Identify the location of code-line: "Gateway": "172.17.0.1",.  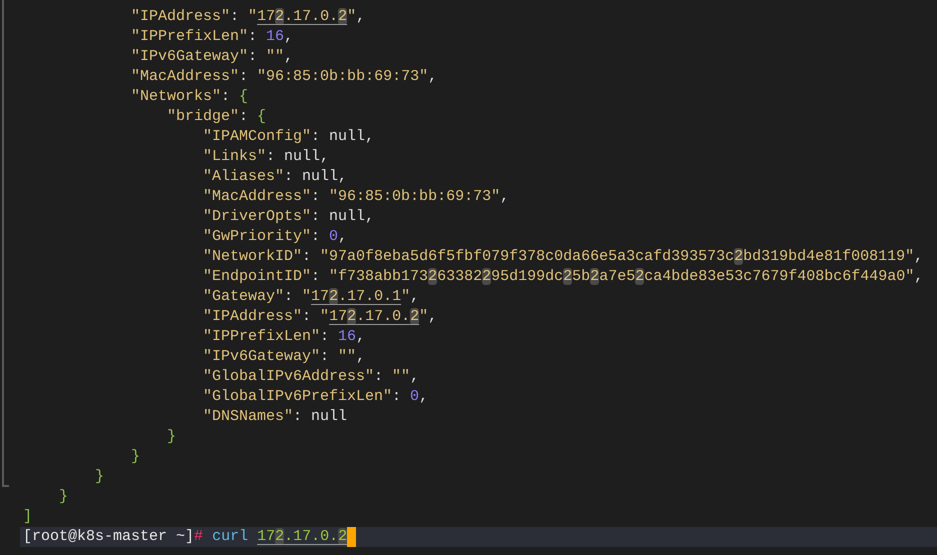
(311, 297).